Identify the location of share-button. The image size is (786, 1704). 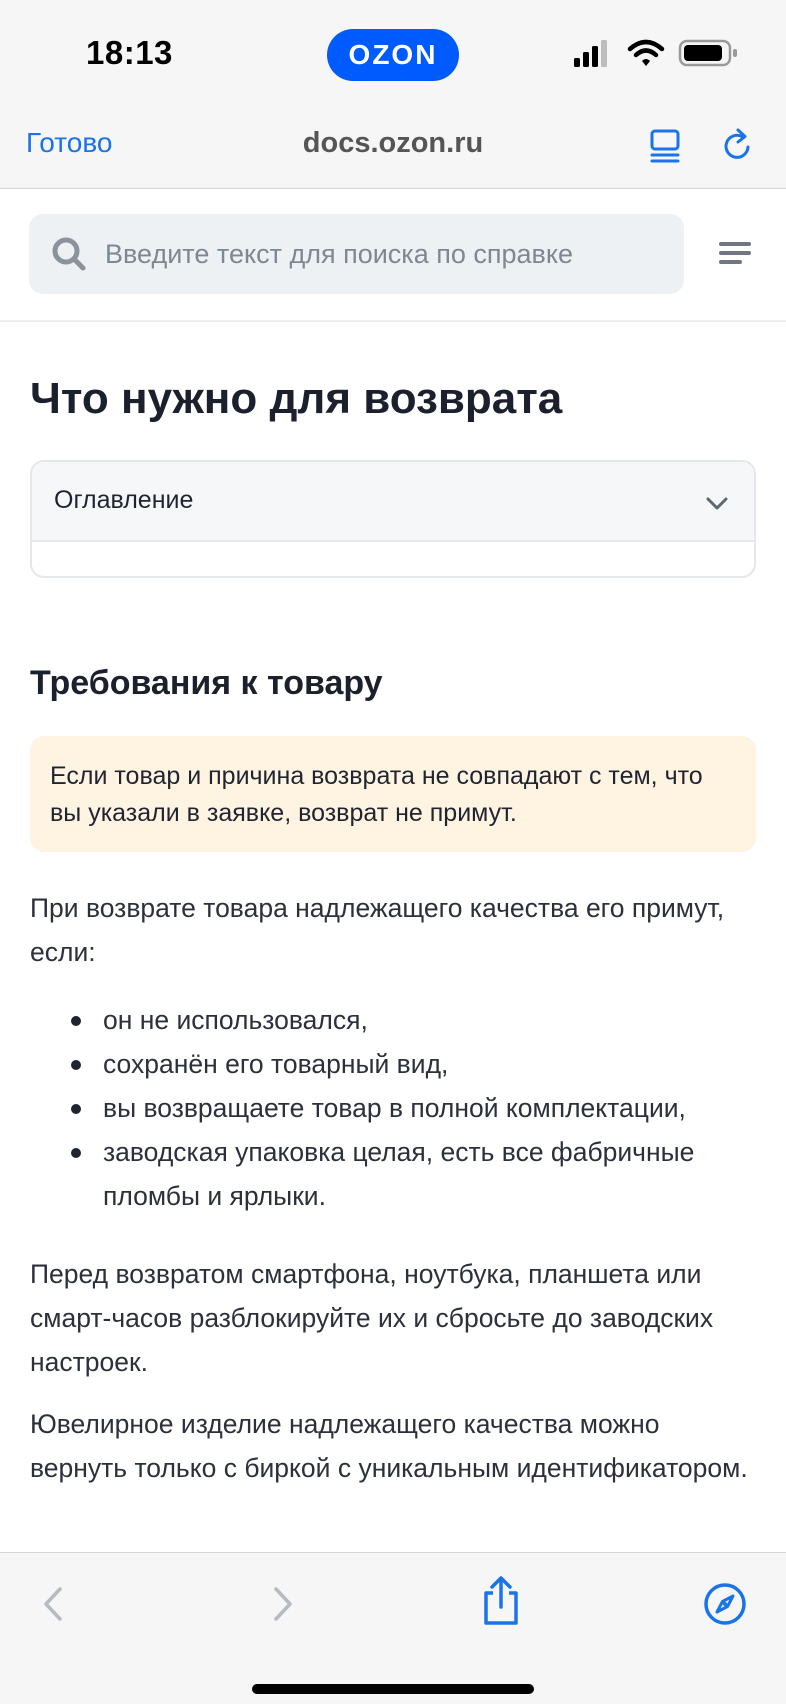
(501, 1600).